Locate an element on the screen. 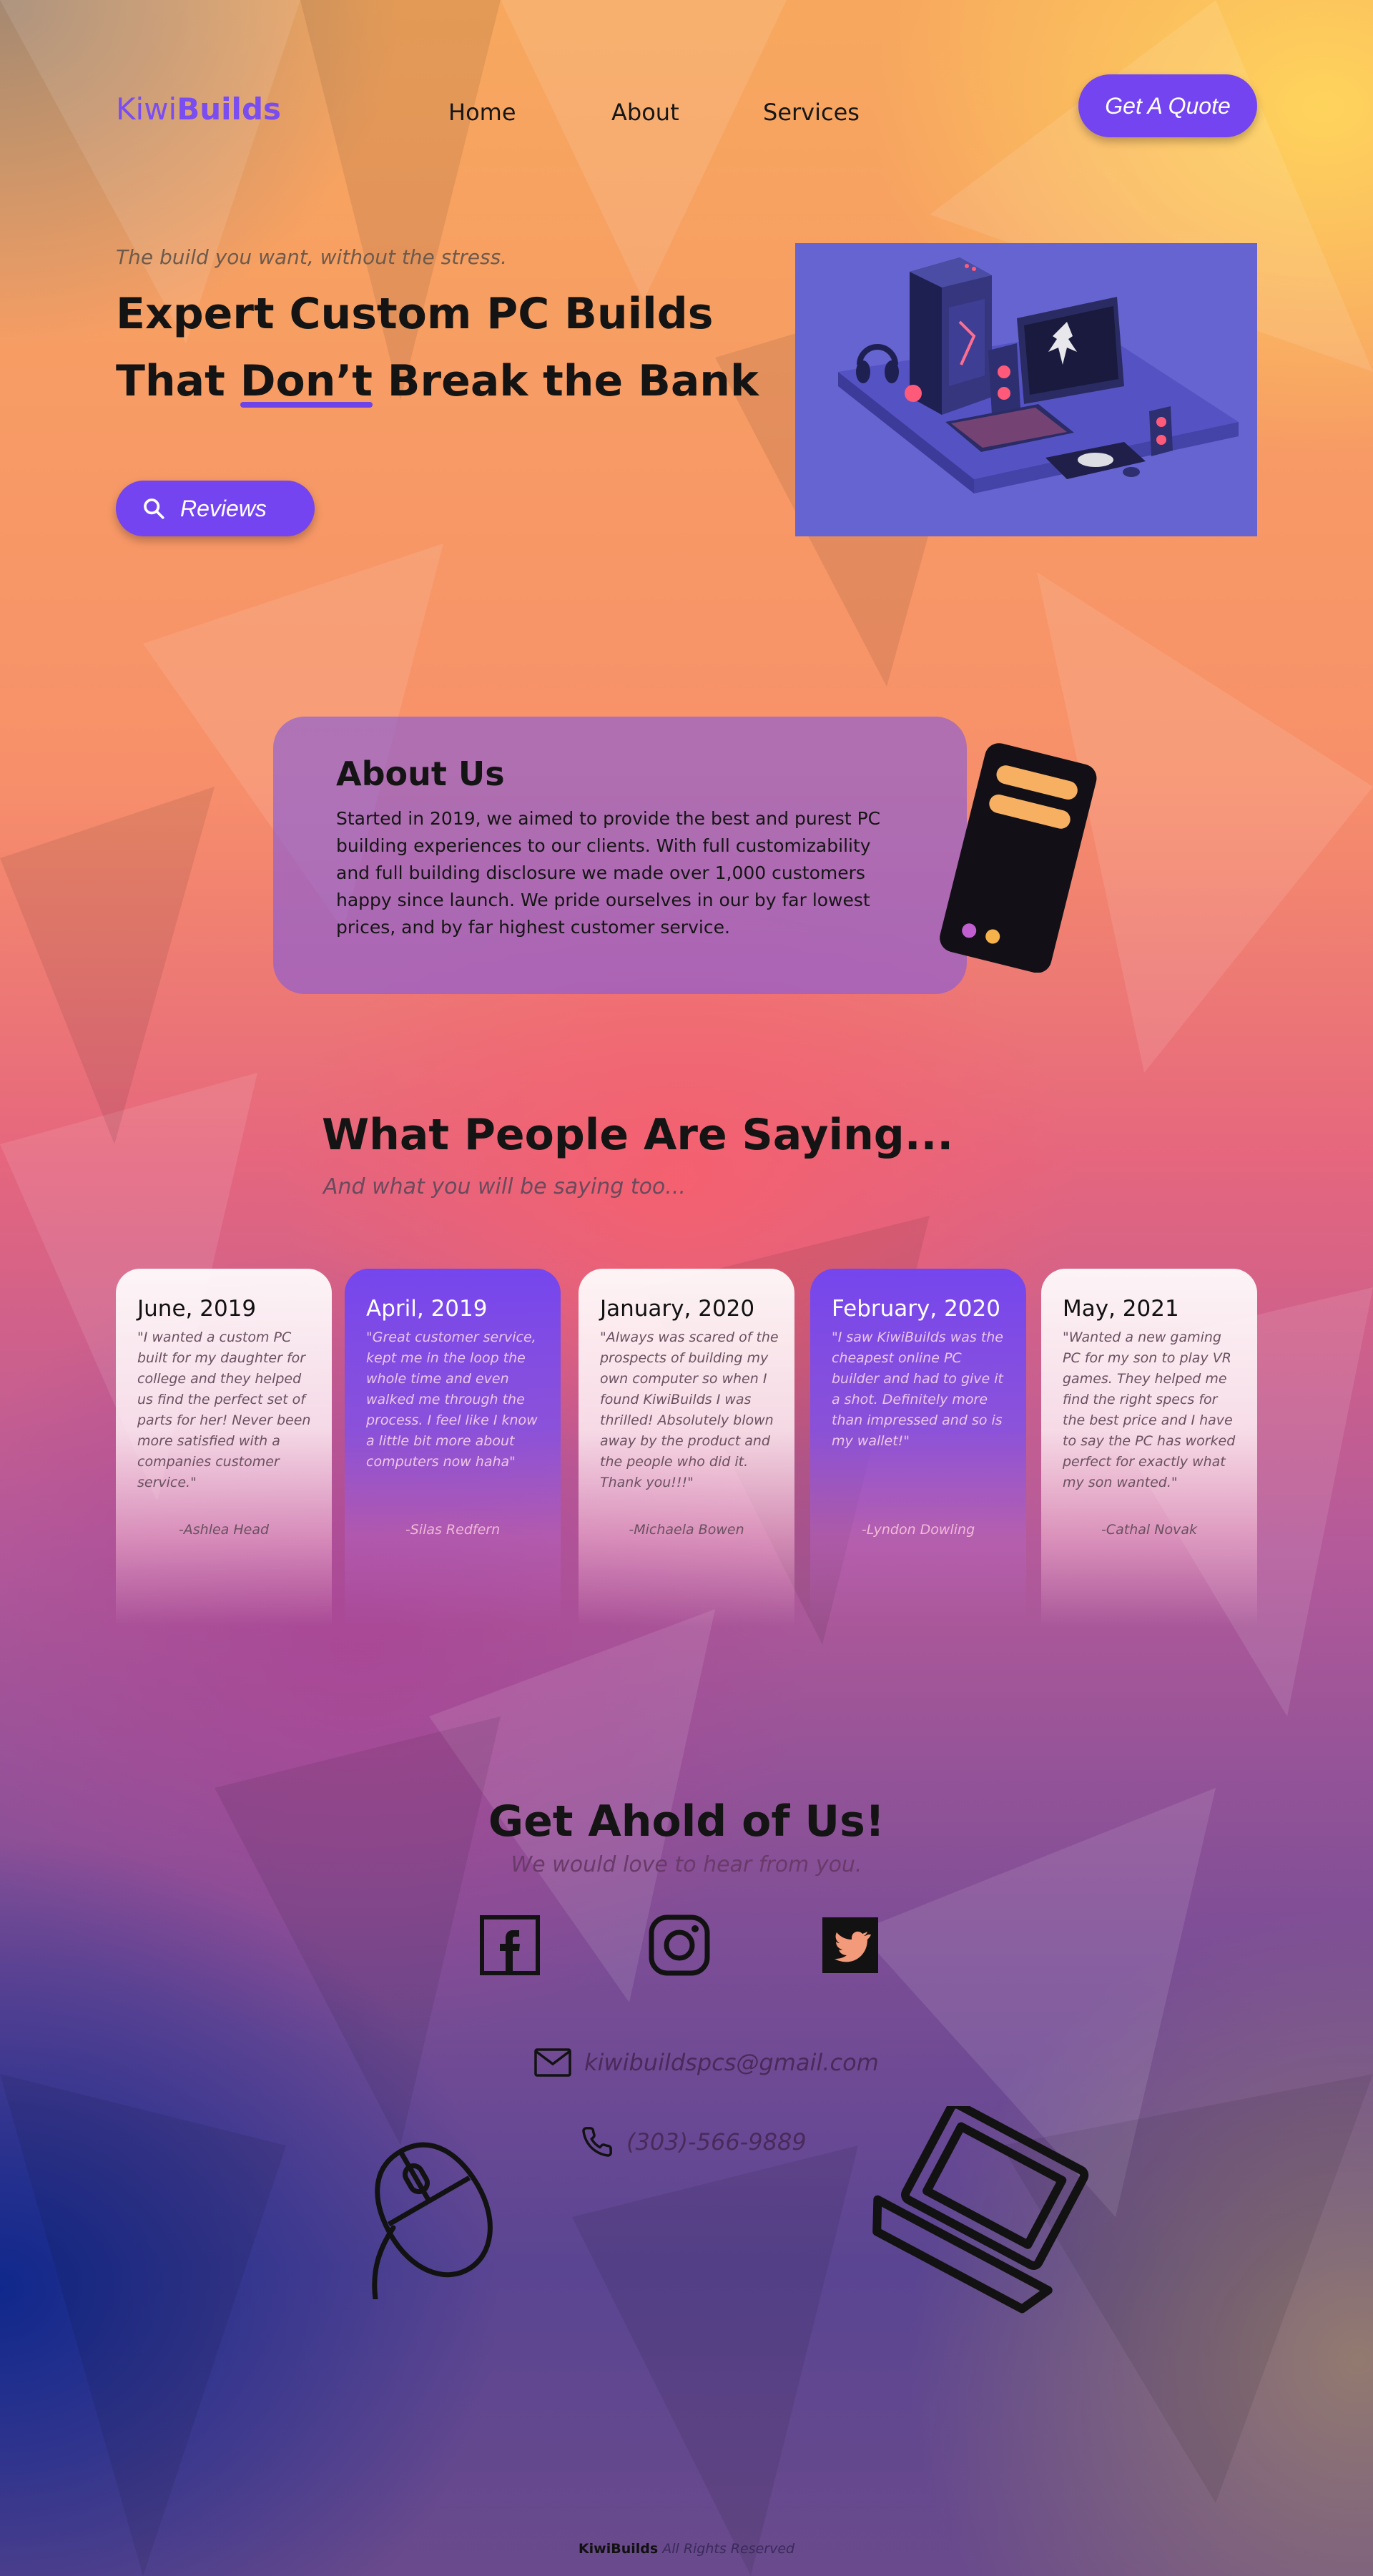 This screenshot has width=1373, height=2576. testimonial-author: -Ashlea Head is located at coordinates (224, 1530).